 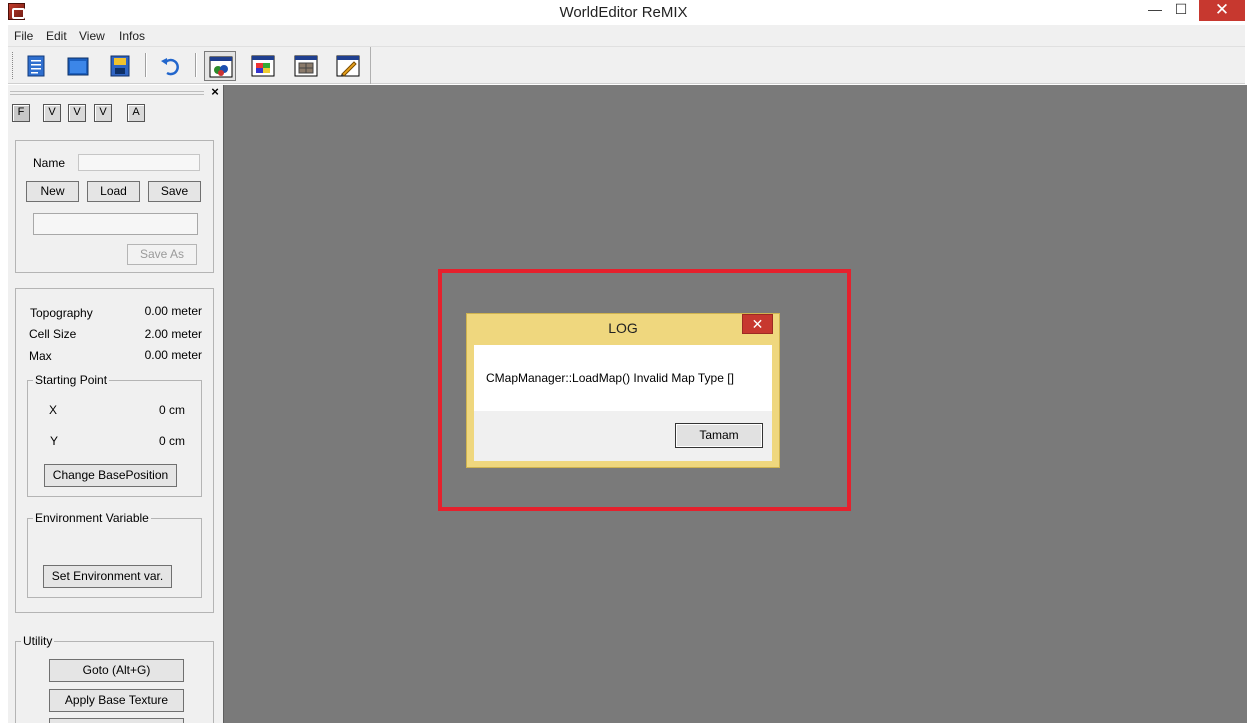 I want to click on window-title: WorldEditor ReMIX, so click(x=623, y=12).